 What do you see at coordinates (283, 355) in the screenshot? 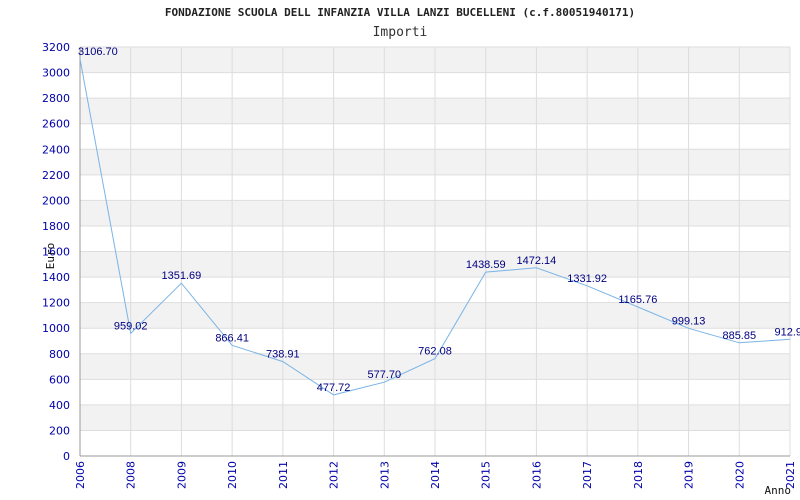
I see `data-label: 738.91` at bounding box center [283, 355].